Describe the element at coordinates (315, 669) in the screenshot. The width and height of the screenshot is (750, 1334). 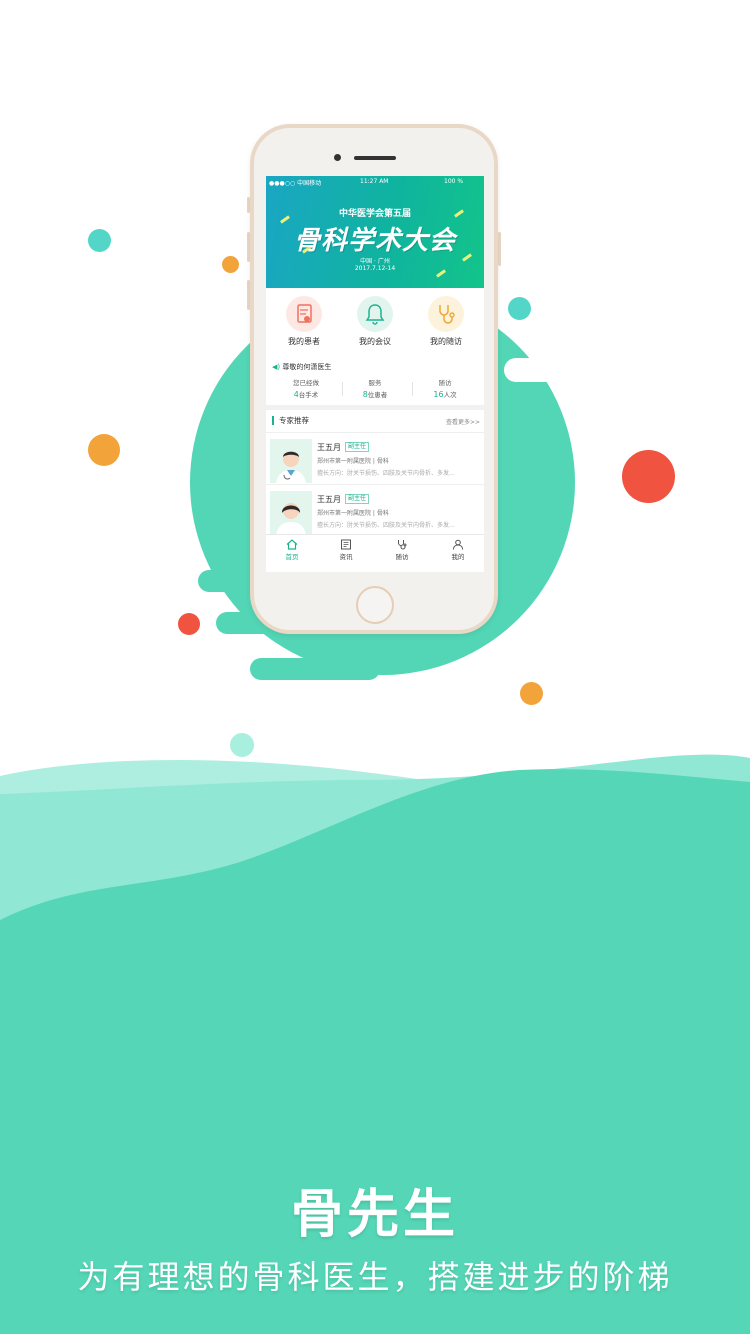
I see `decor-pill` at that location.